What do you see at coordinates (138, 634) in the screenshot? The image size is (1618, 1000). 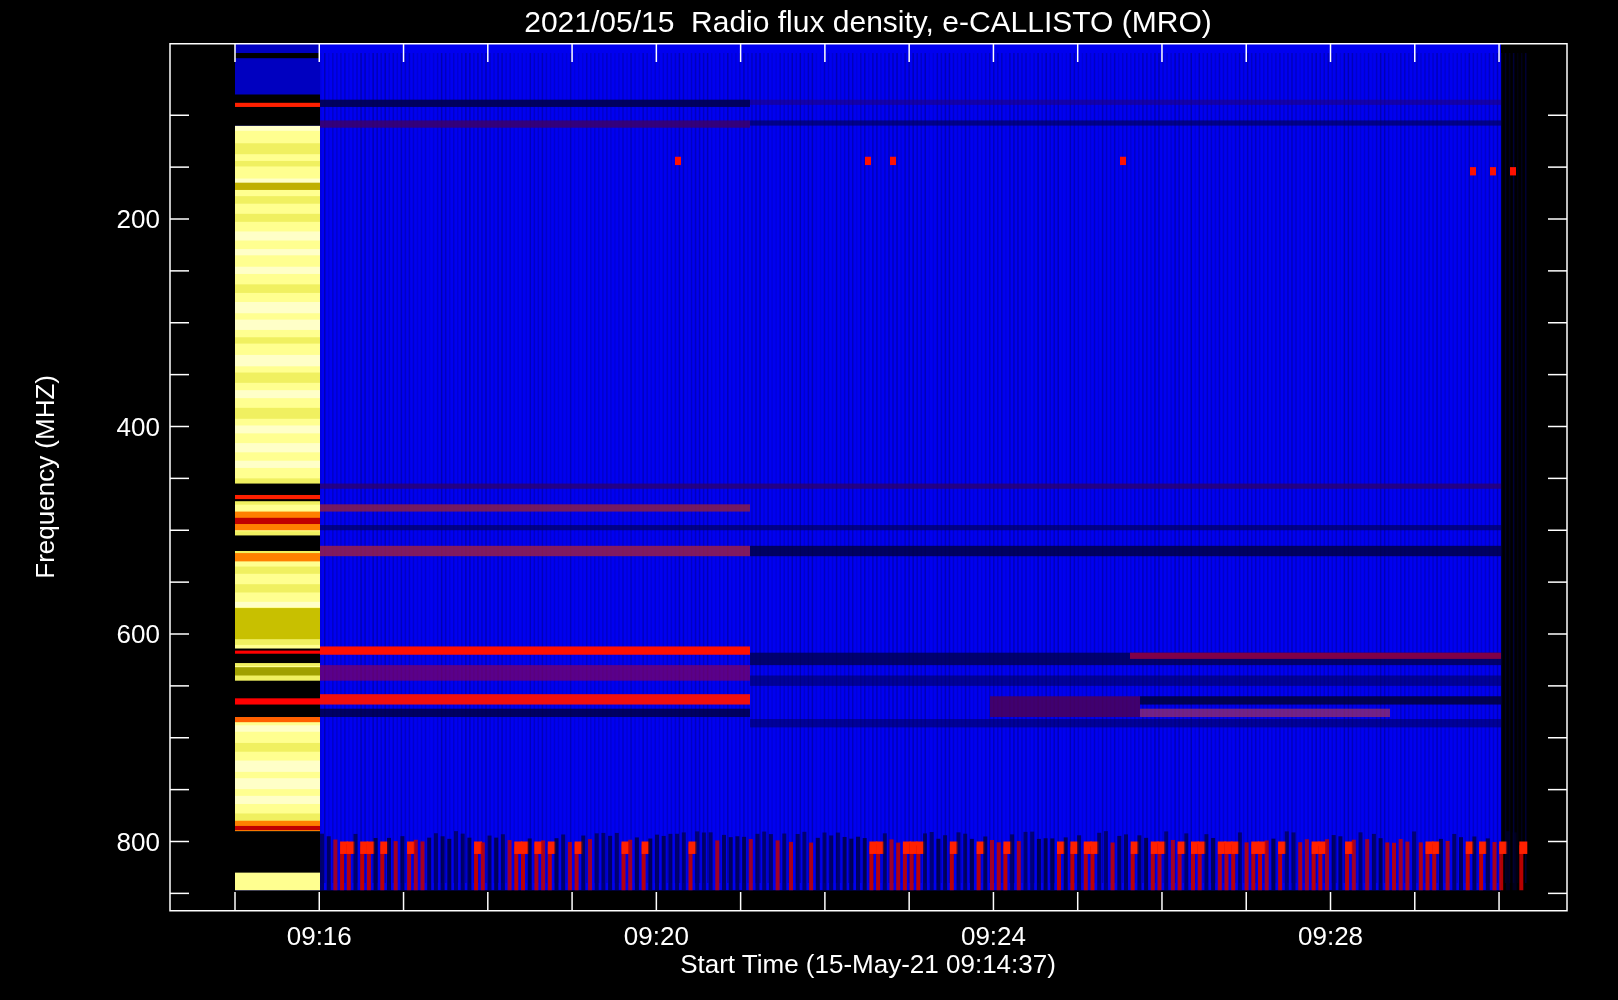 I see `y-tick-label: 600` at bounding box center [138, 634].